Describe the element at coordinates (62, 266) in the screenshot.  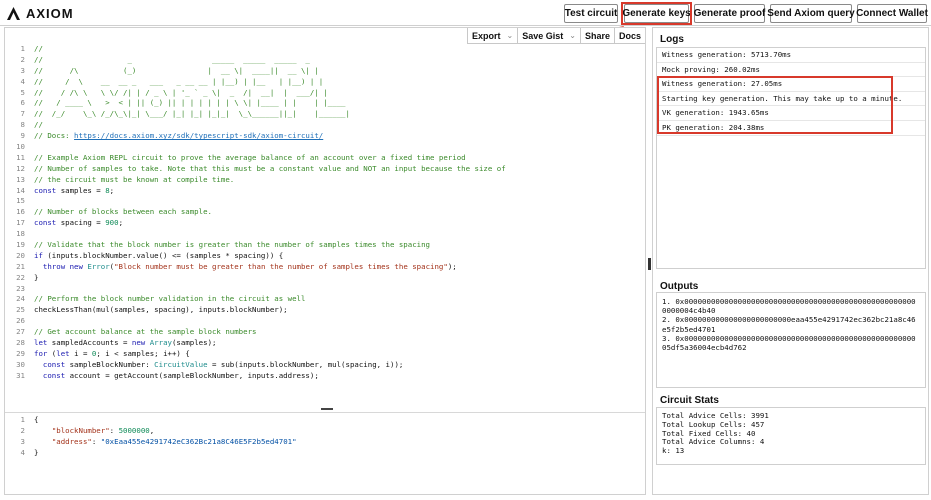
I see `code-token: throw new` at that location.